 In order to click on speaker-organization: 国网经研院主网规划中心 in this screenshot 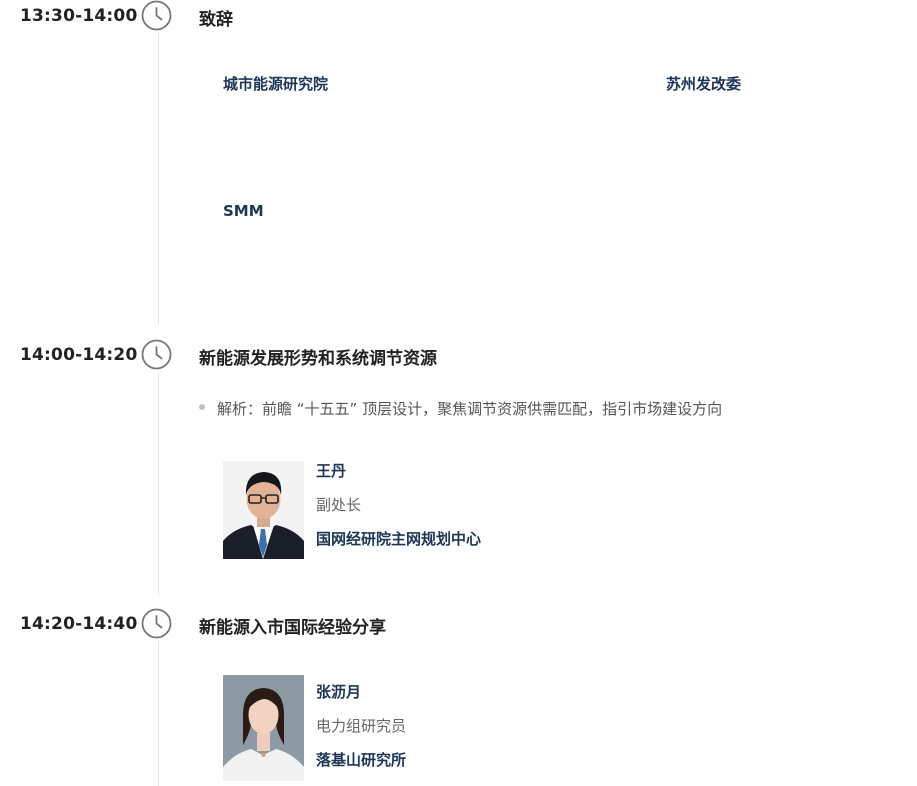, I will do `click(399, 539)`.